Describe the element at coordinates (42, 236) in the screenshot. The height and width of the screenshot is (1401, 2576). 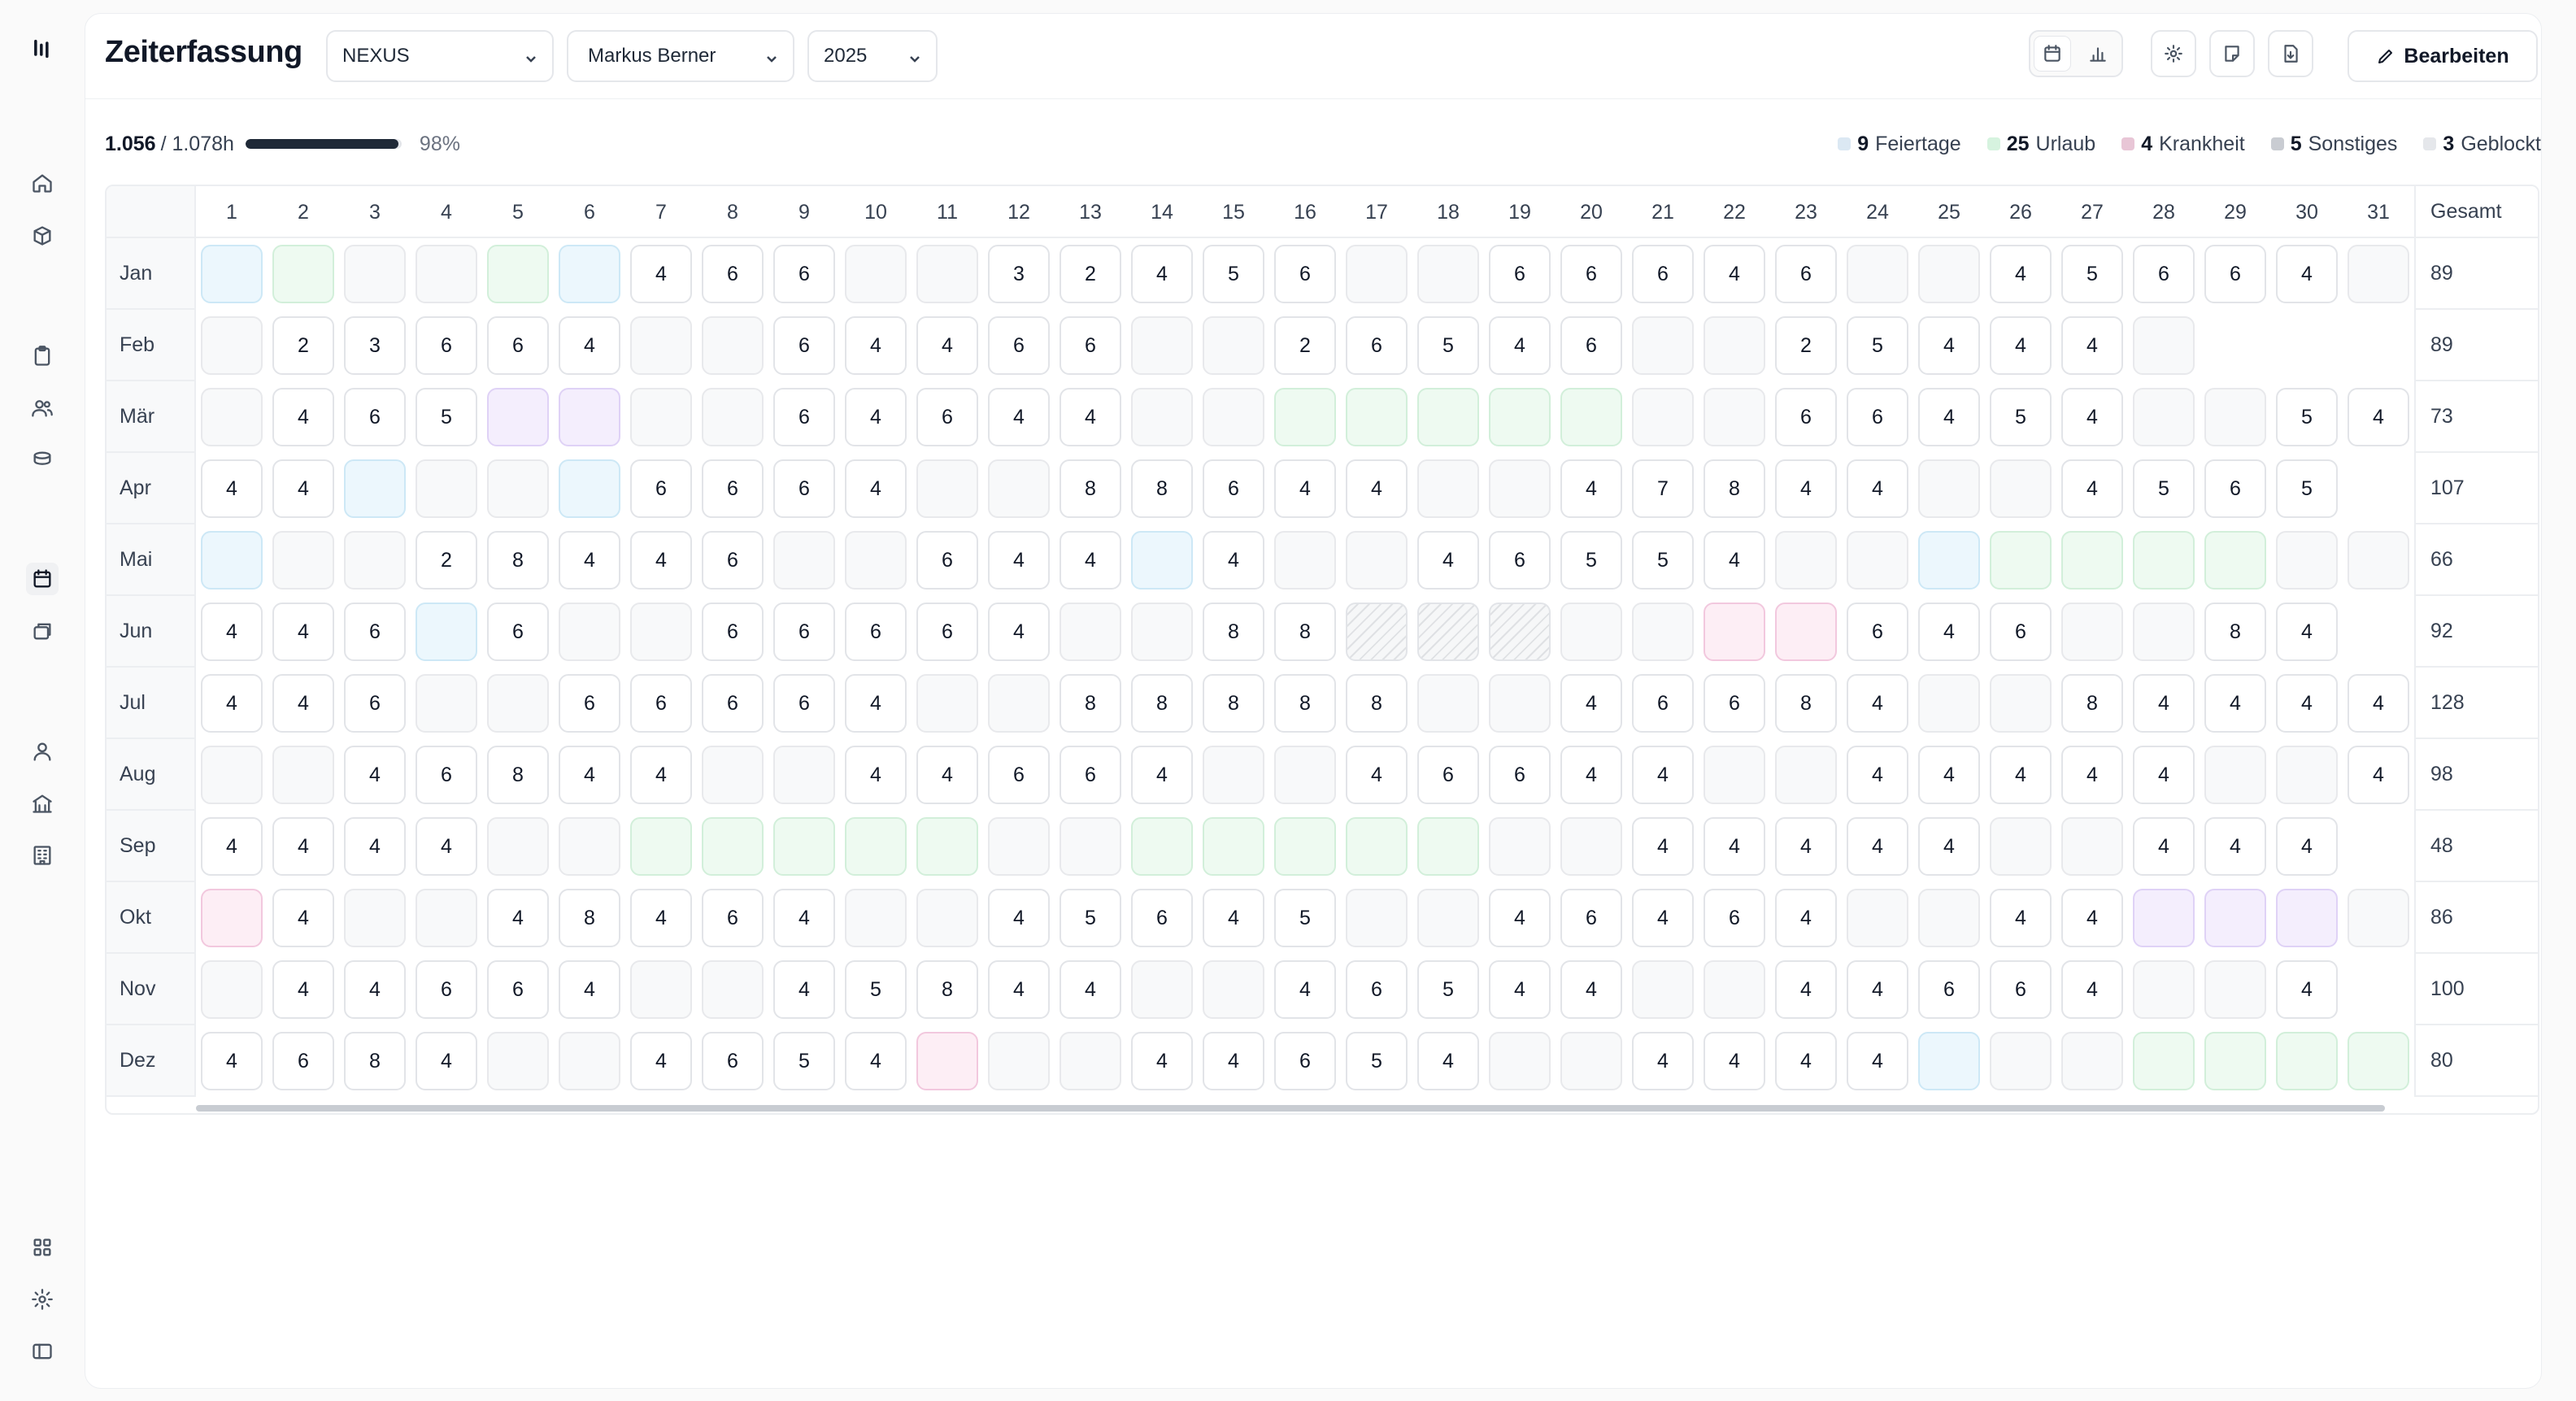
I see `box-icon` at that location.